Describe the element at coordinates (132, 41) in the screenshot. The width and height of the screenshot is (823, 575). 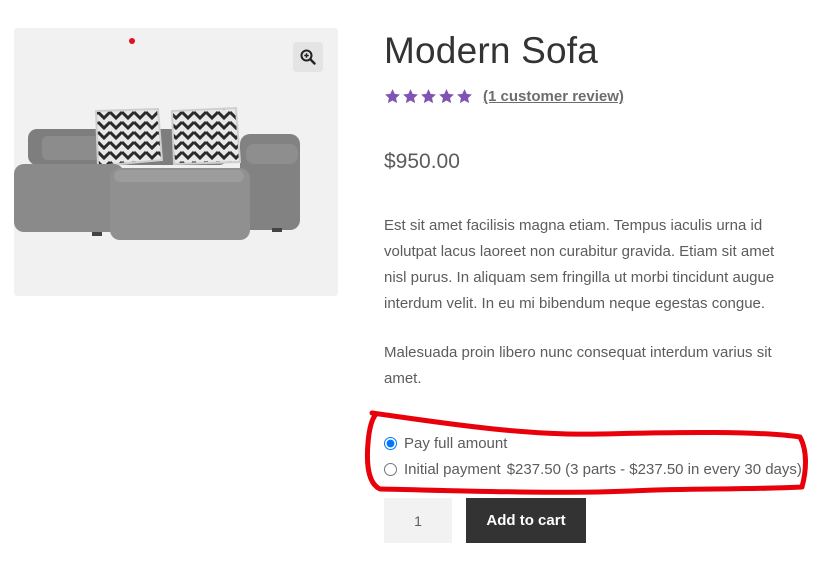
I see `red-marker-dot` at that location.